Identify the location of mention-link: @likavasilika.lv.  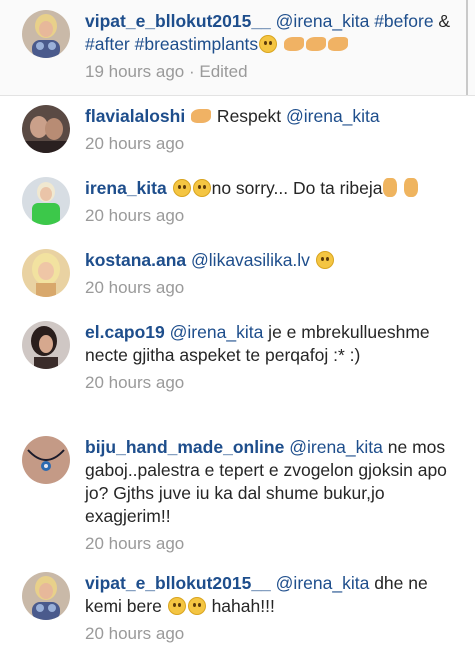
(250, 260).